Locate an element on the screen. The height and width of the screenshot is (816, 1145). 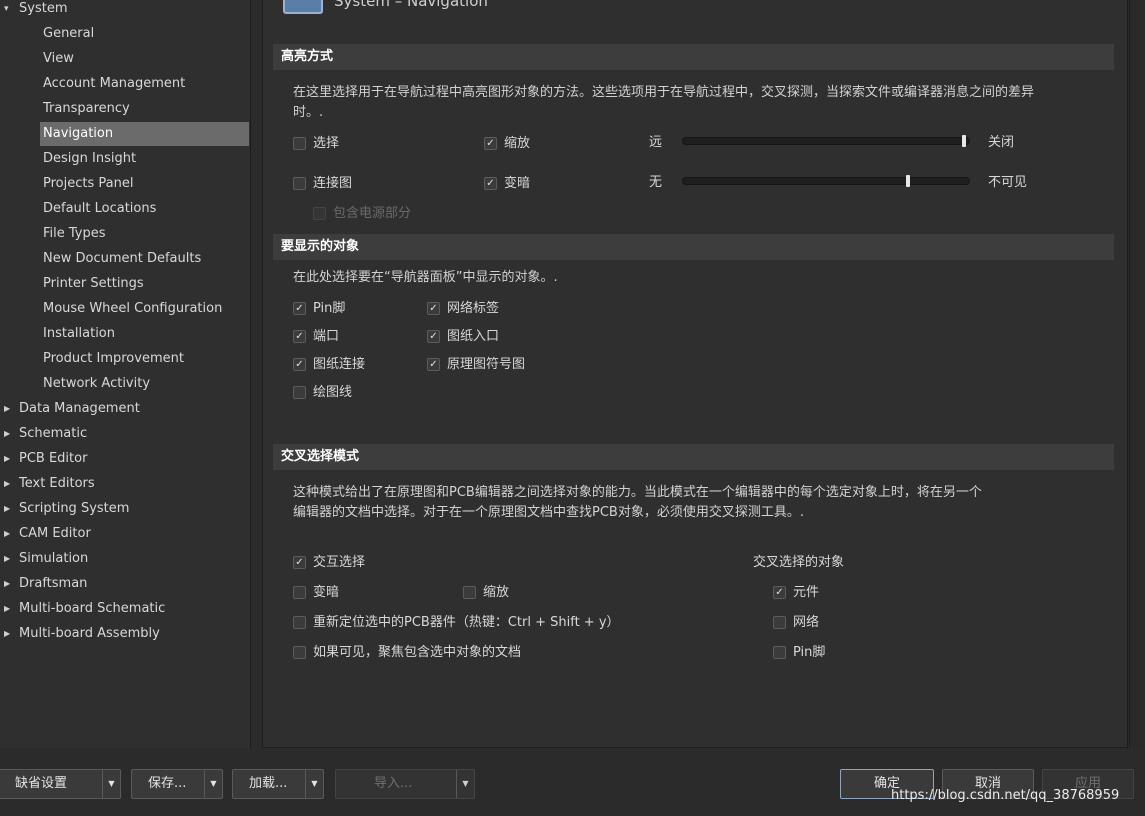
tree-item-network-activity: Network Activity is located at coordinates (99, 384).